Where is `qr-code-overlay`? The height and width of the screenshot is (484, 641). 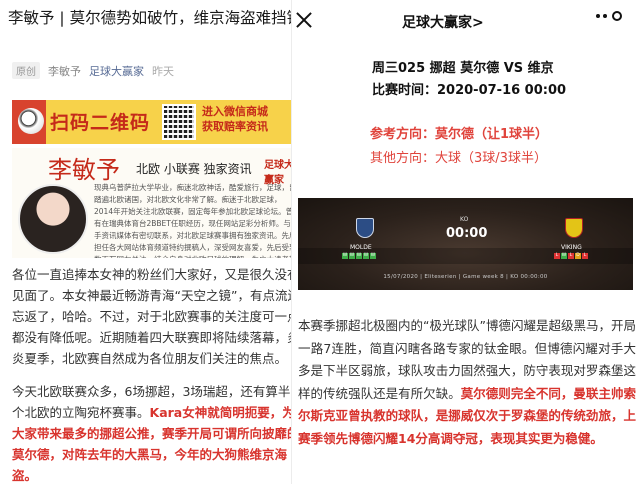
qr-code-overlay is located at coordinates (179, 122).